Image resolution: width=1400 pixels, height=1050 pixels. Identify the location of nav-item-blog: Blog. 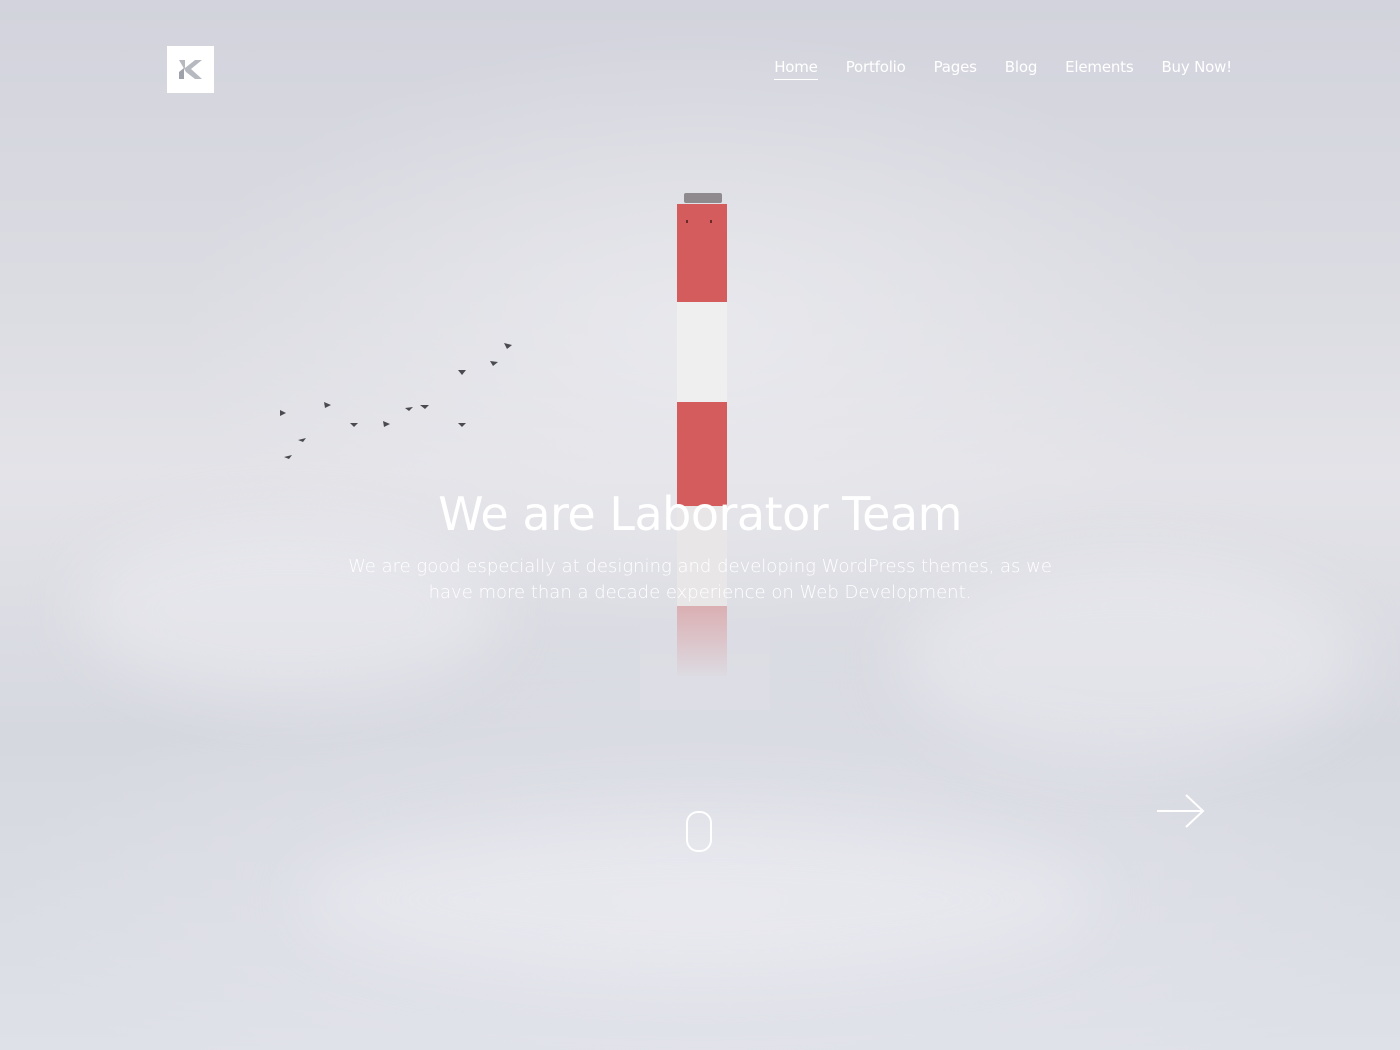
(1021, 69).